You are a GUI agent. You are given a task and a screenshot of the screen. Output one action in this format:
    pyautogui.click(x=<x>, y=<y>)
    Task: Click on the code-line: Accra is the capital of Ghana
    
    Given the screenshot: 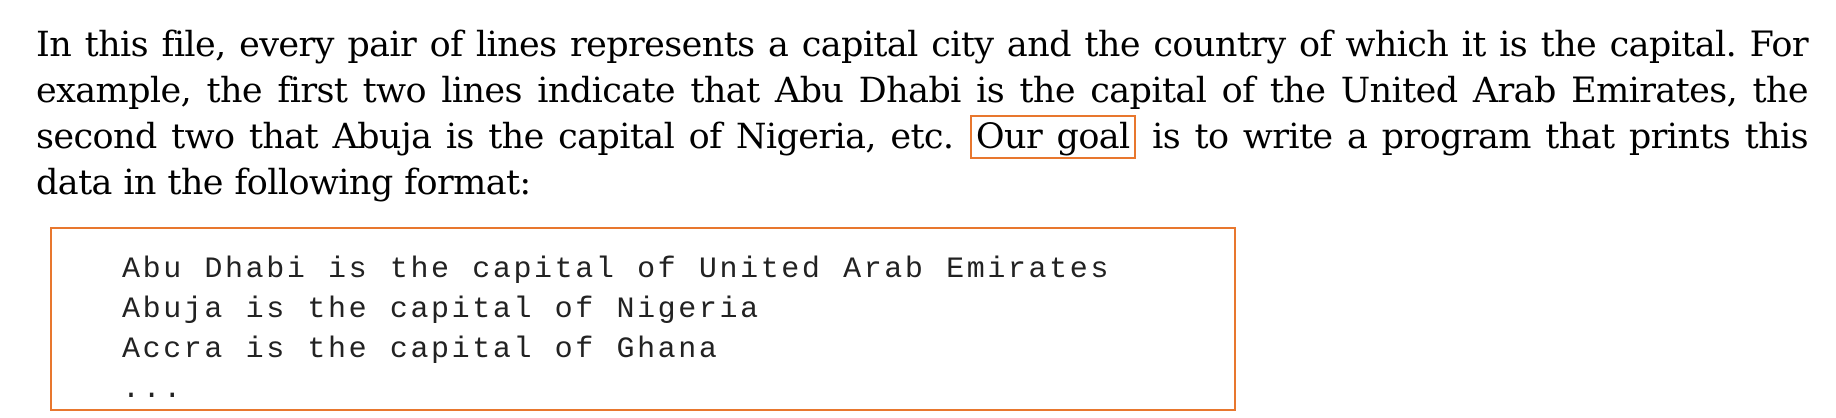 What is the action you would take?
    pyautogui.click(x=421, y=350)
    